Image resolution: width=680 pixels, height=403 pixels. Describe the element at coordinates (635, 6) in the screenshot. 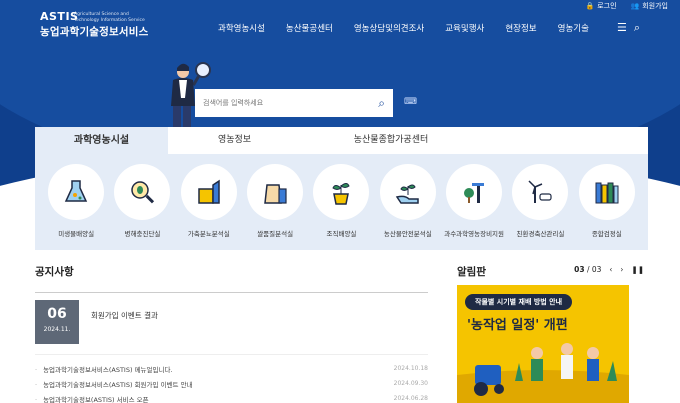

I see `user-plus-icon: 👥` at that location.